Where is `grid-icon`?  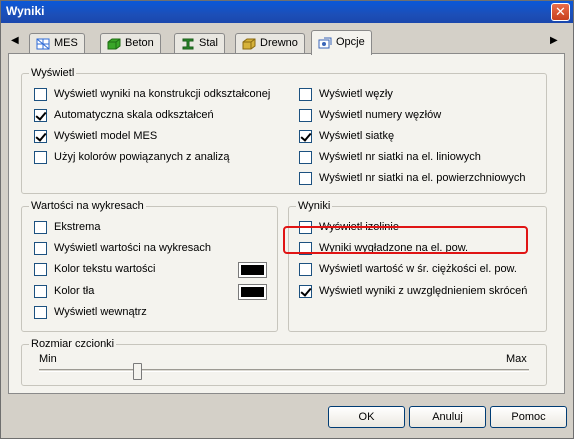 grid-icon is located at coordinates (43, 44).